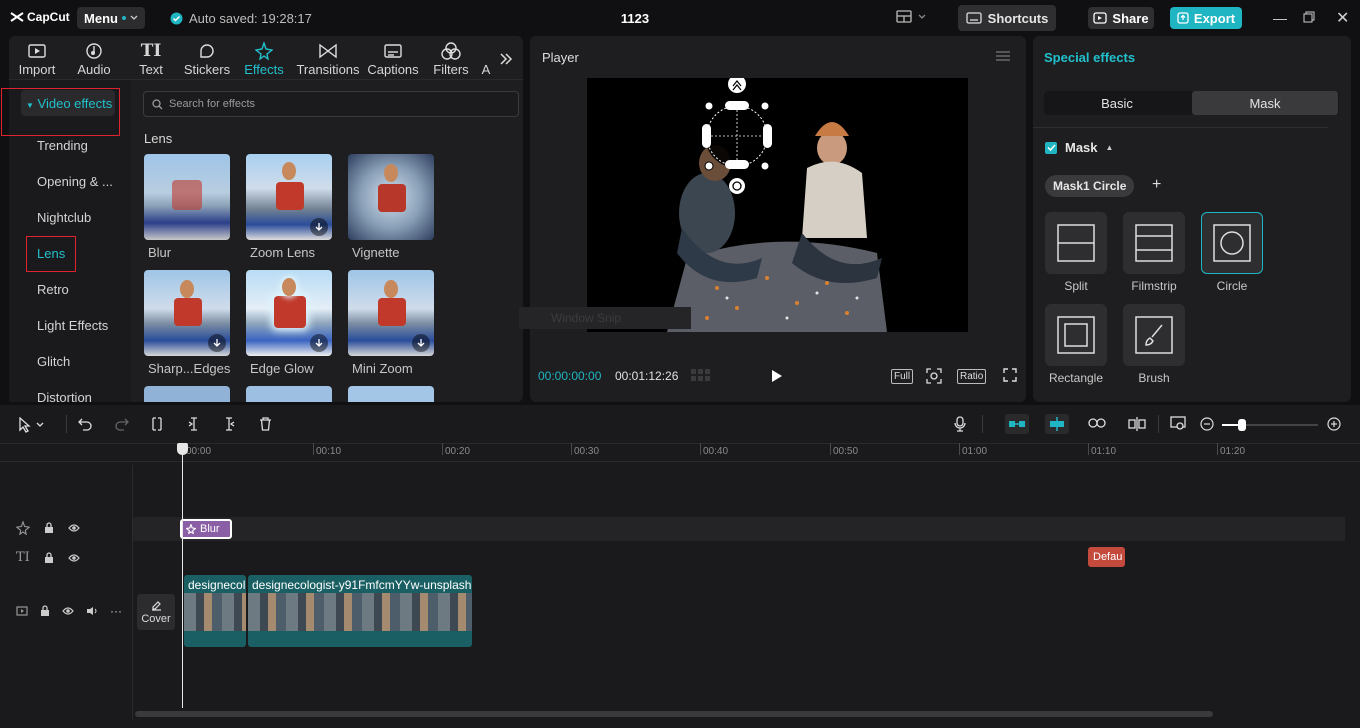  What do you see at coordinates (264, 58) in the screenshot?
I see `tab-effects: Effects` at bounding box center [264, 58].